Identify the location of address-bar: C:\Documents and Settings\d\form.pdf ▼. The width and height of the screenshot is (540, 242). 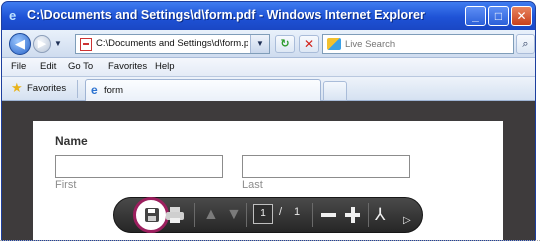
(172, 44).